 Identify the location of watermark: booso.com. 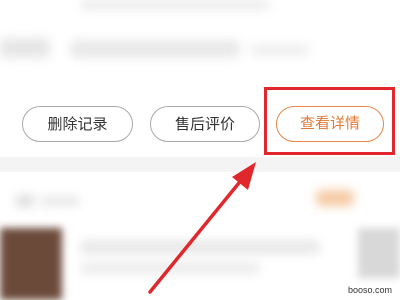
(369, 290).